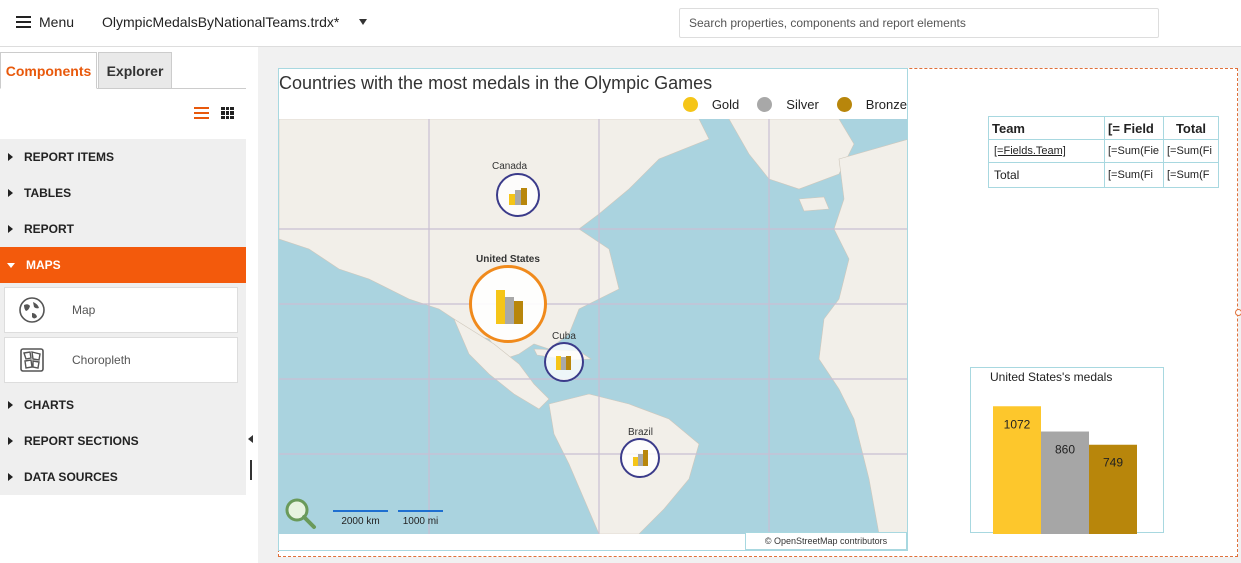 This screenshot has height=563, width=1241. Describe the element at coordinates (765, 104) in the screenshot. I see `legend-silver-swatch` at that location.